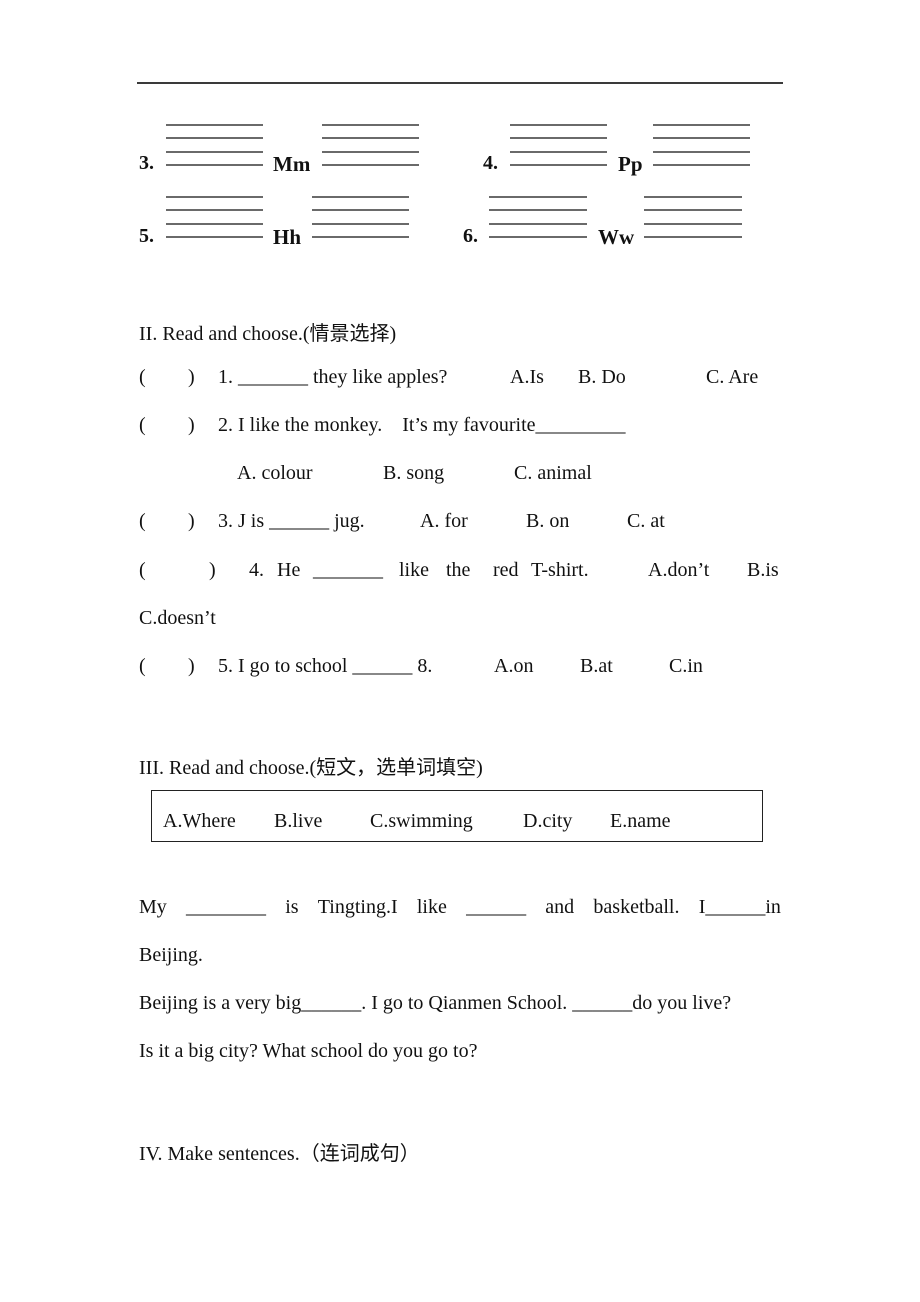  I want to click on passage-word: I______in, so click(739, 907).